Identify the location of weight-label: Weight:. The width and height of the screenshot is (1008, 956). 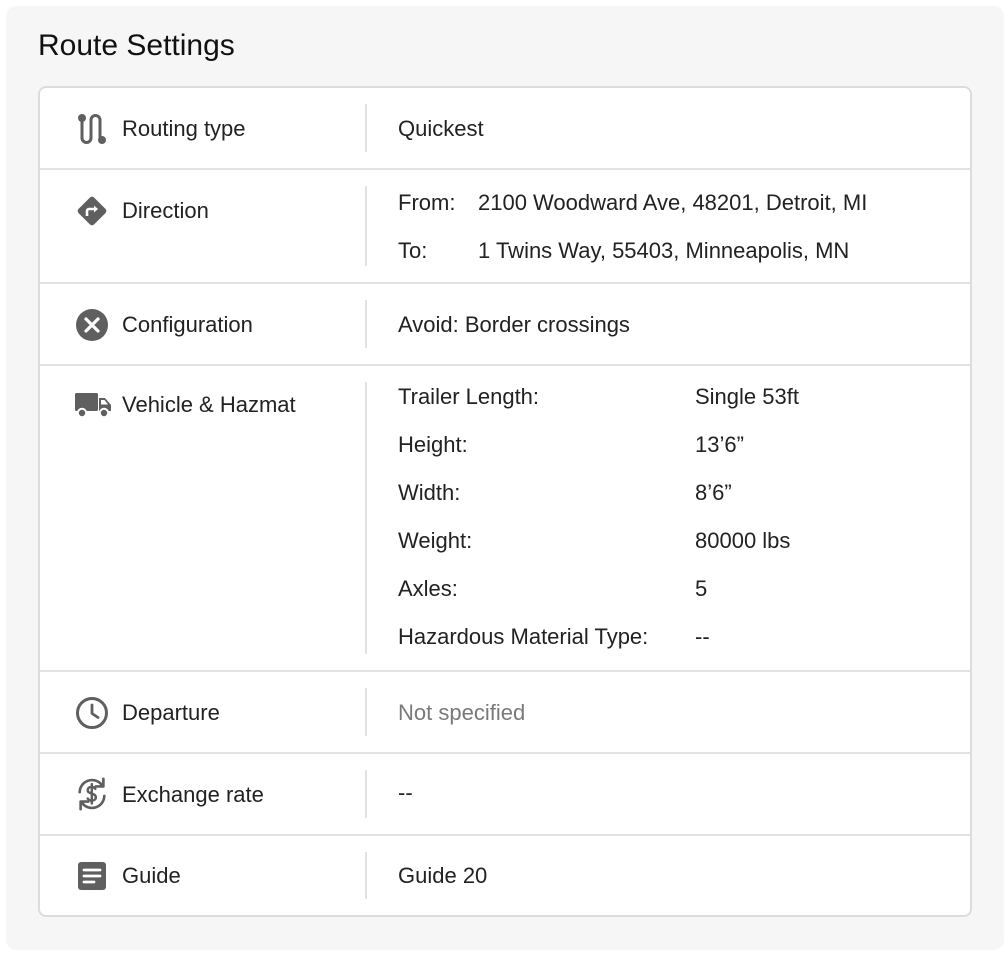
(435, 540).